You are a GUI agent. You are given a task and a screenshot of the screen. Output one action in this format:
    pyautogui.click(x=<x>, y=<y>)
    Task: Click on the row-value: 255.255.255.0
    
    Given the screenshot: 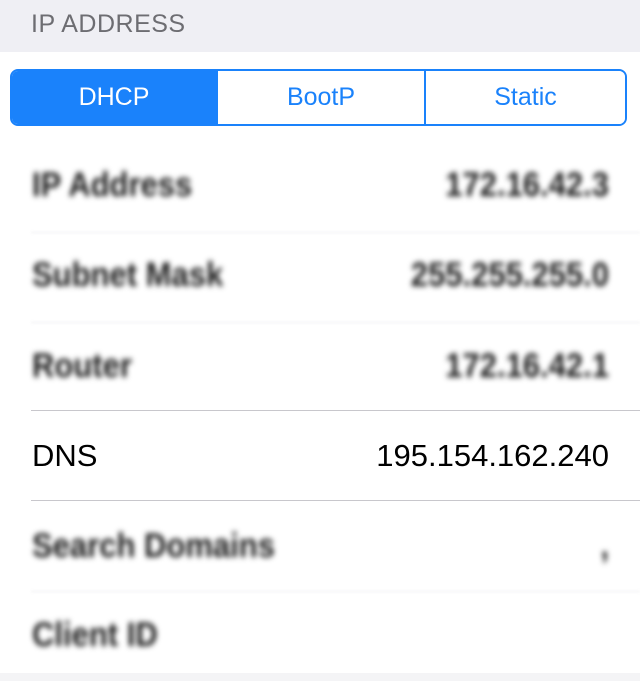 What is the action you would take?
    pyautogui.click(x=509, y=274)
    